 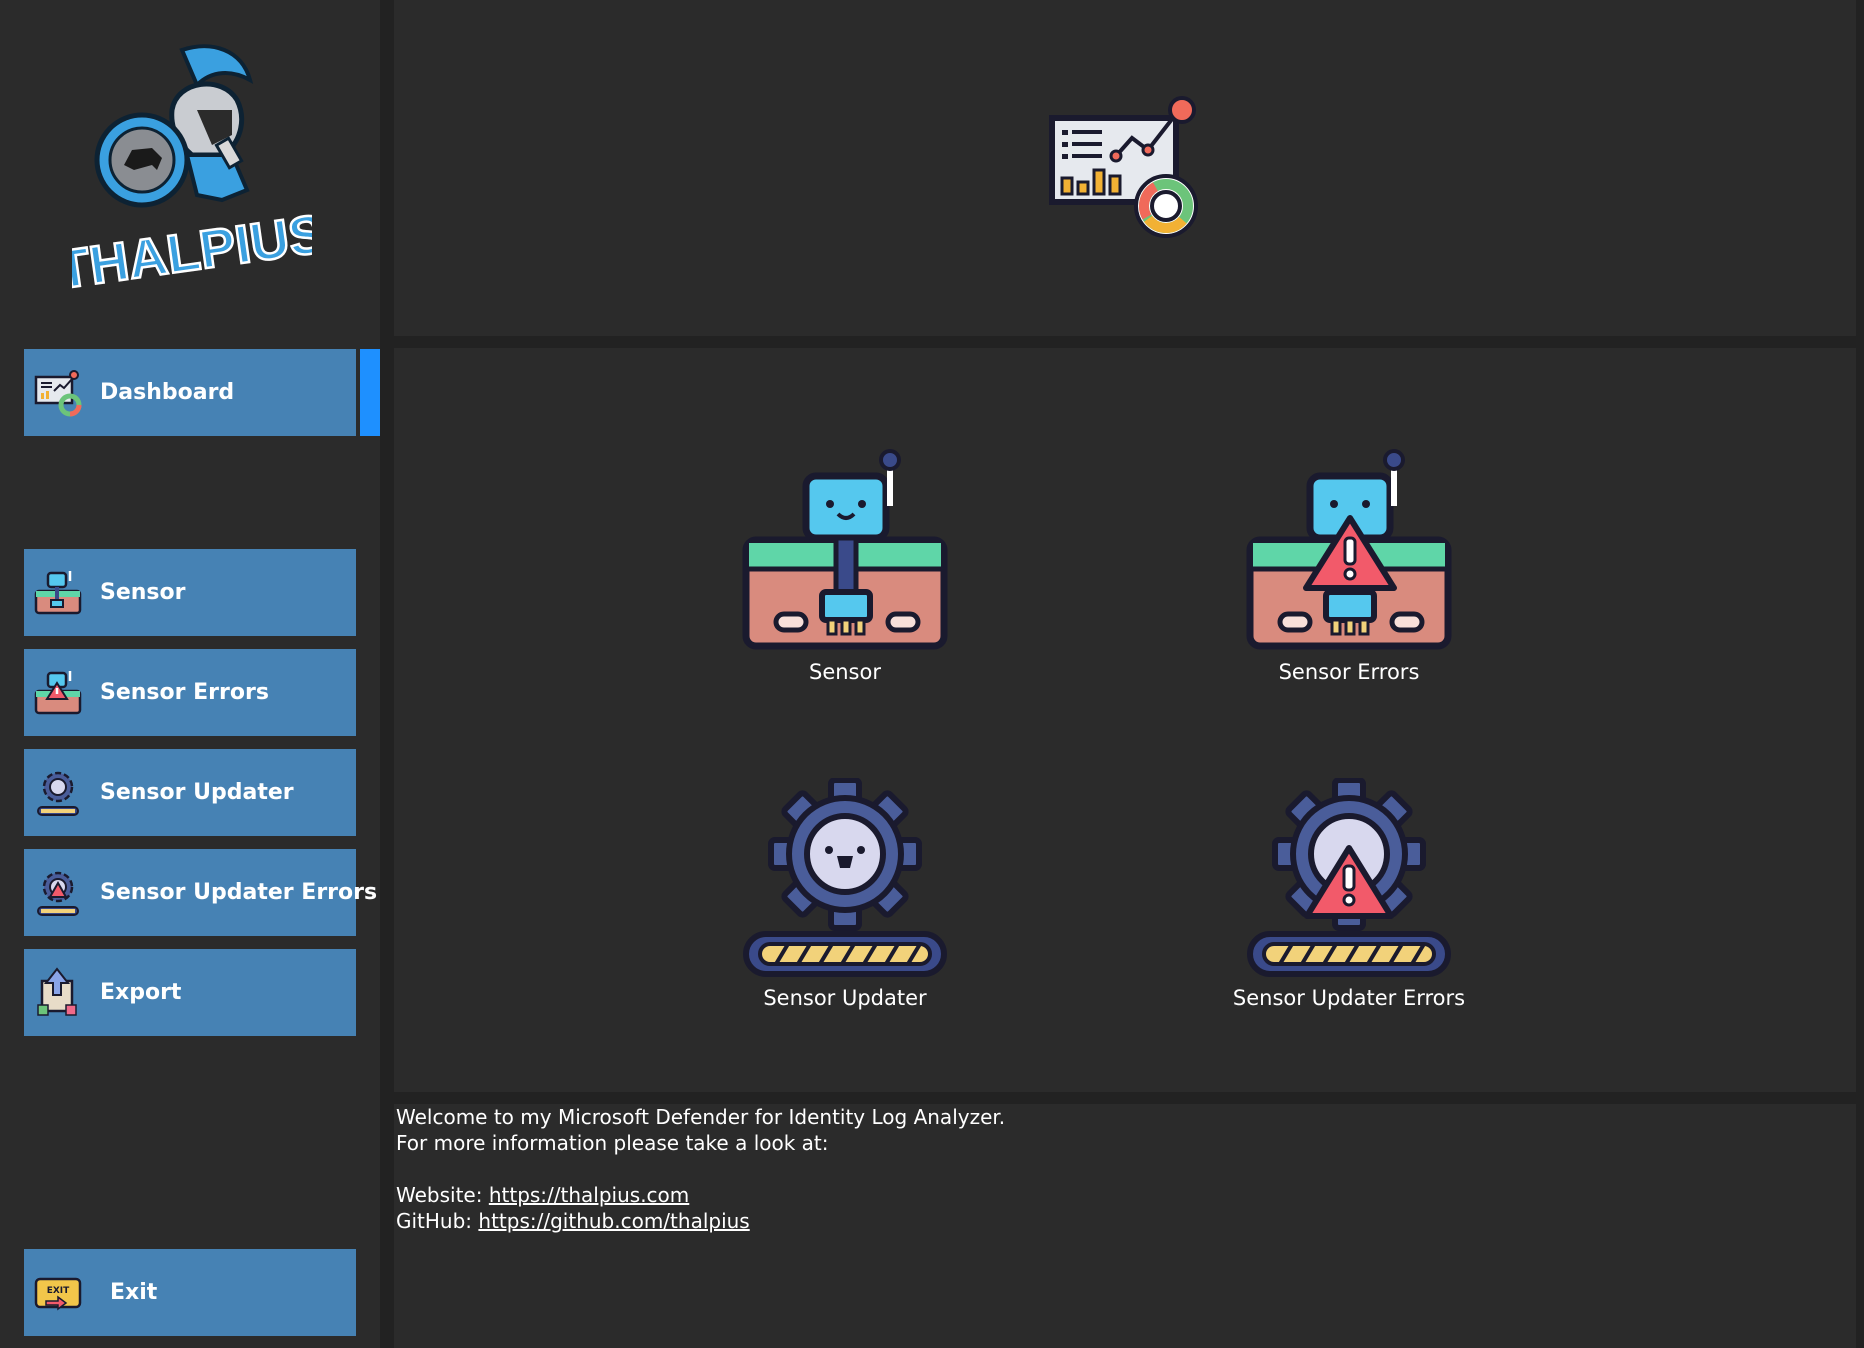 What do you see at coordinates (58, 893) in the screenshot?
I see `gear-error-icon` at bounding box center [58, 893].